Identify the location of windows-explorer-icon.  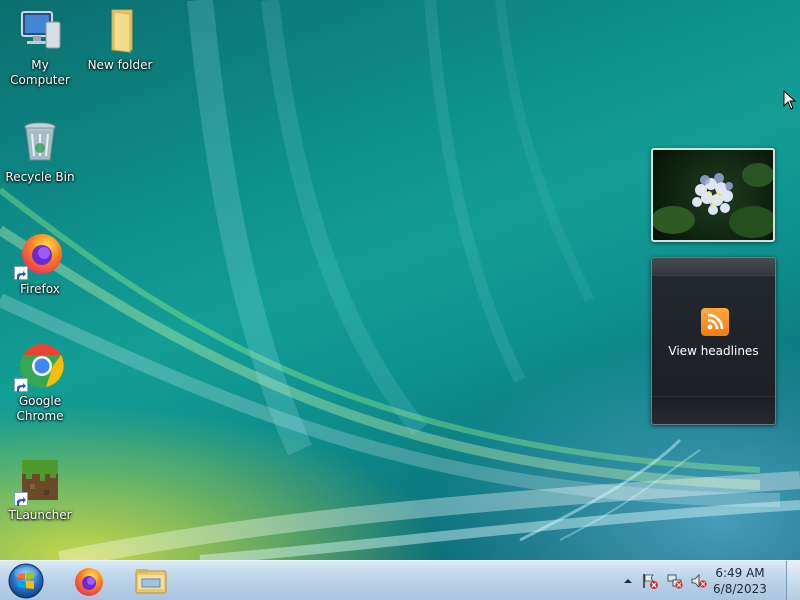
(151, 581).